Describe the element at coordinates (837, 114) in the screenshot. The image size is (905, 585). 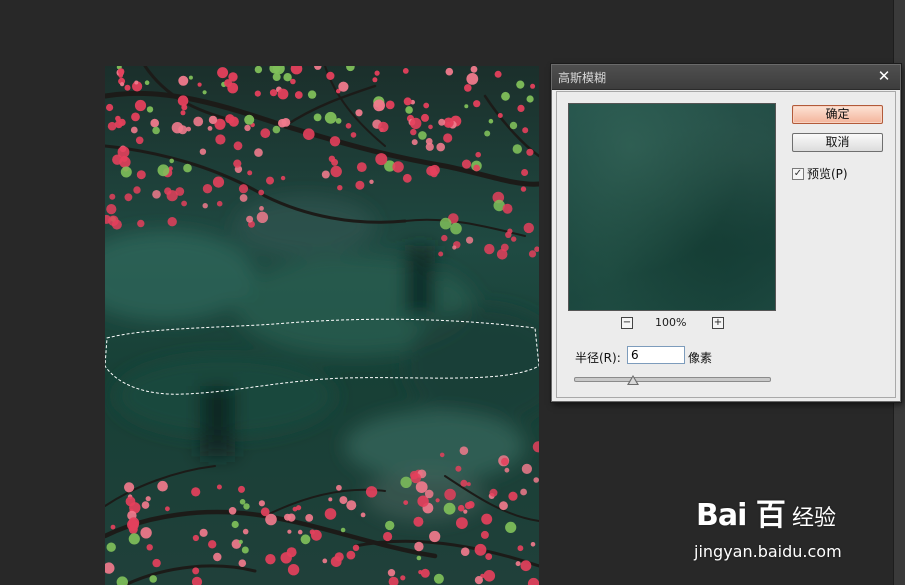
I see `ok-button: 确定` at that location.